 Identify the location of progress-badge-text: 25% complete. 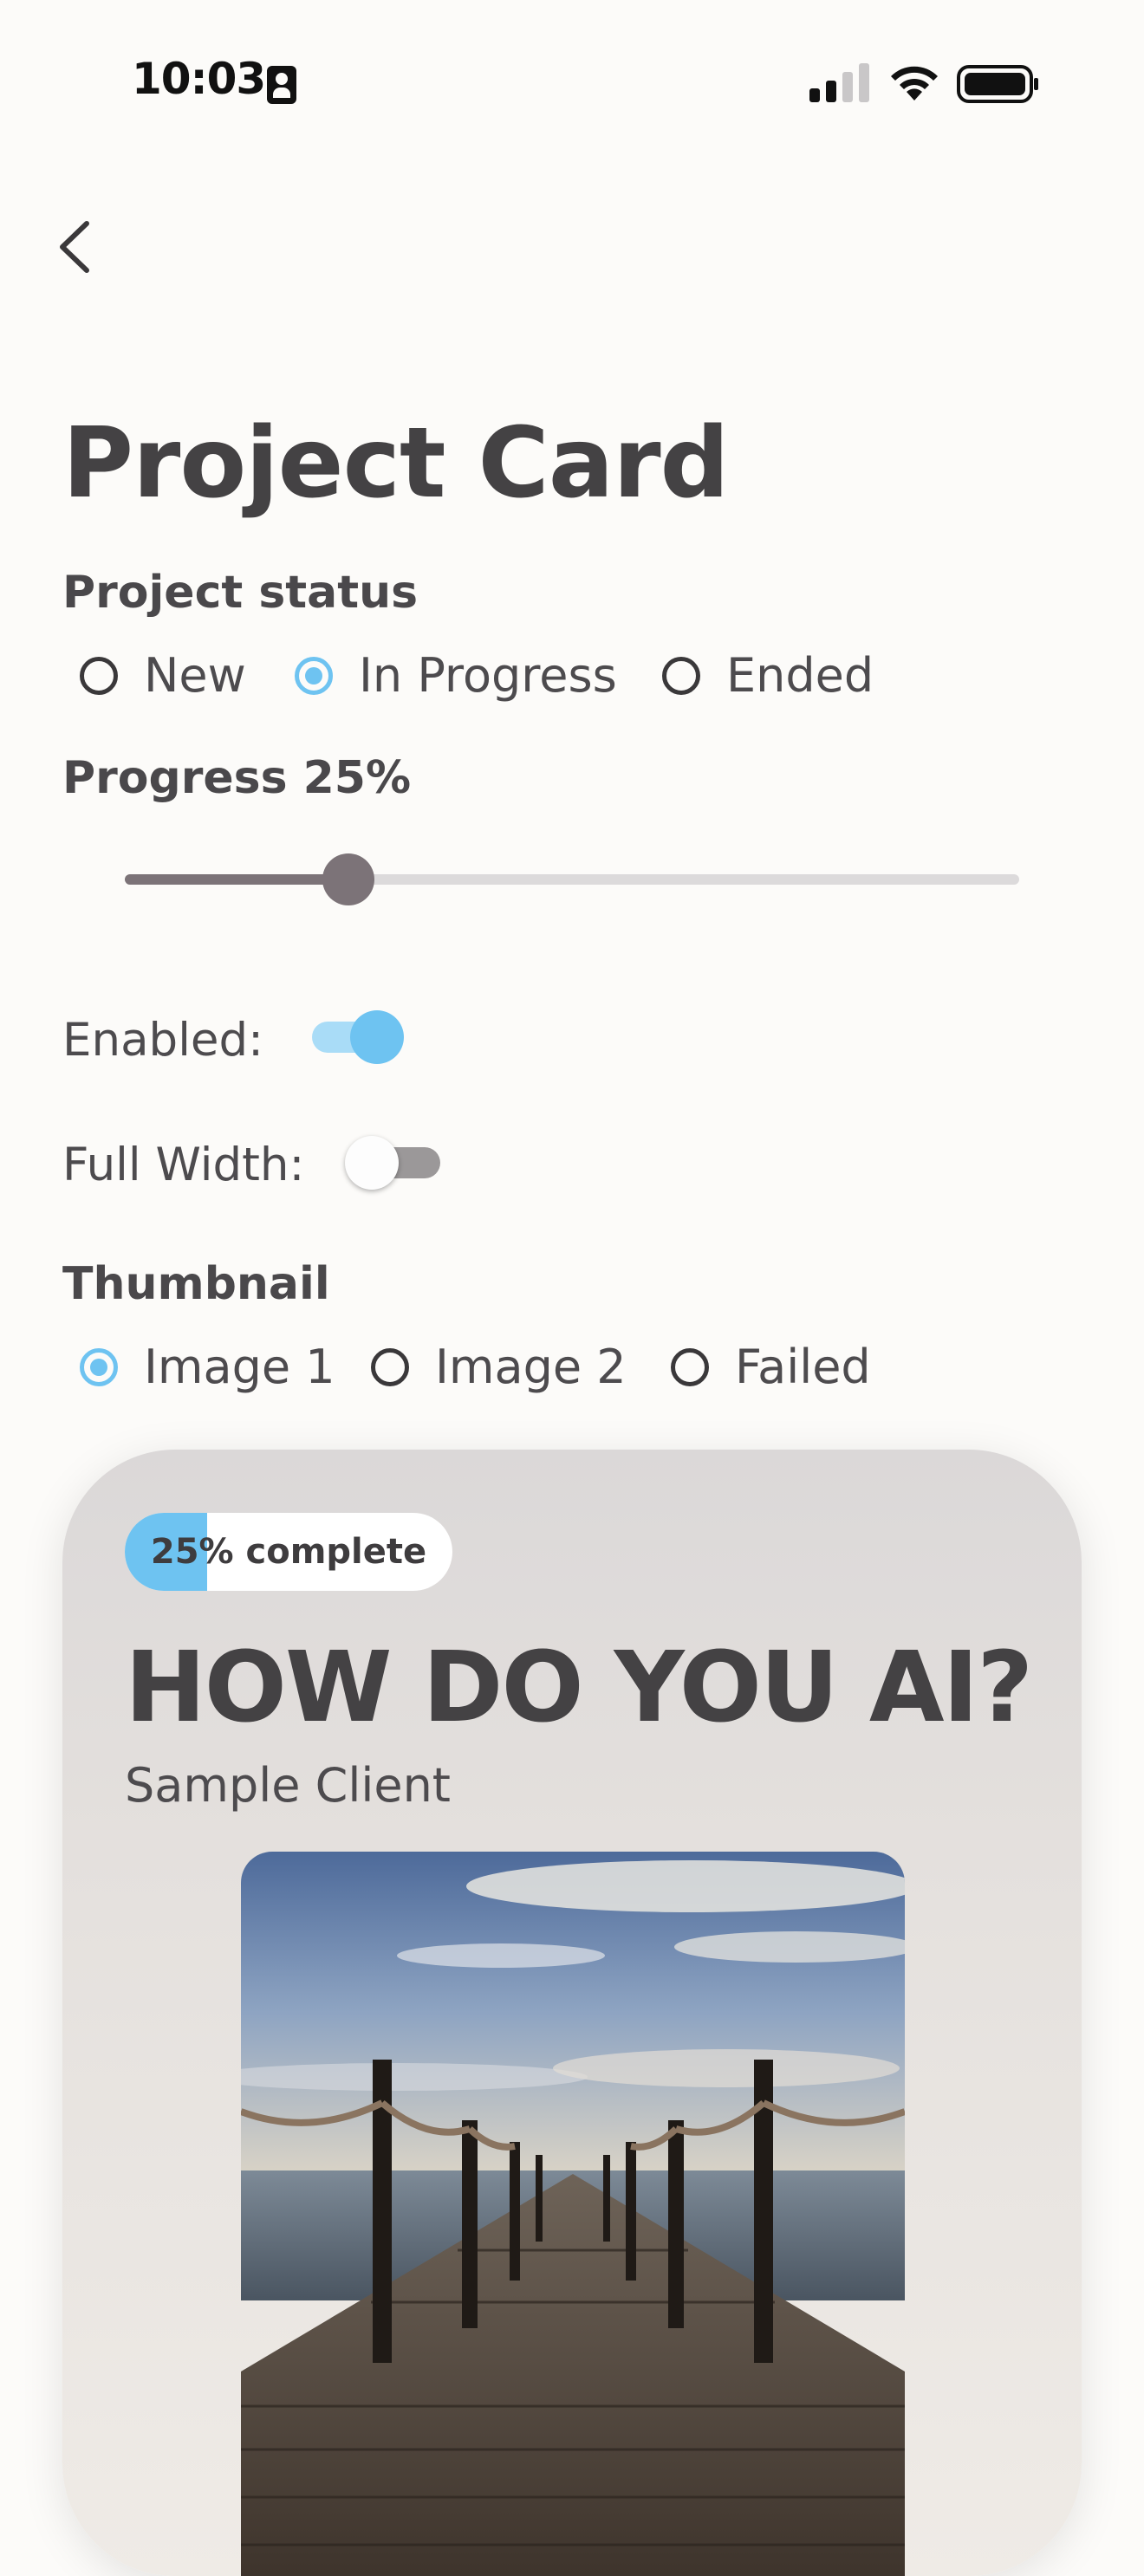
(288, 1552).